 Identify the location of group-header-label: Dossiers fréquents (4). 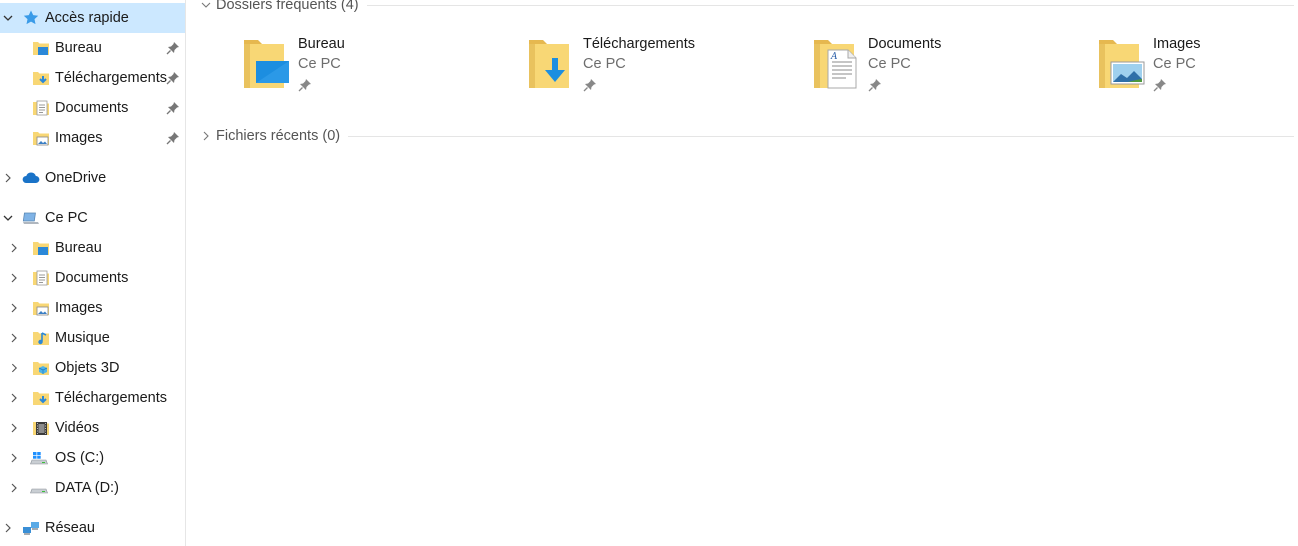
(287, 6).